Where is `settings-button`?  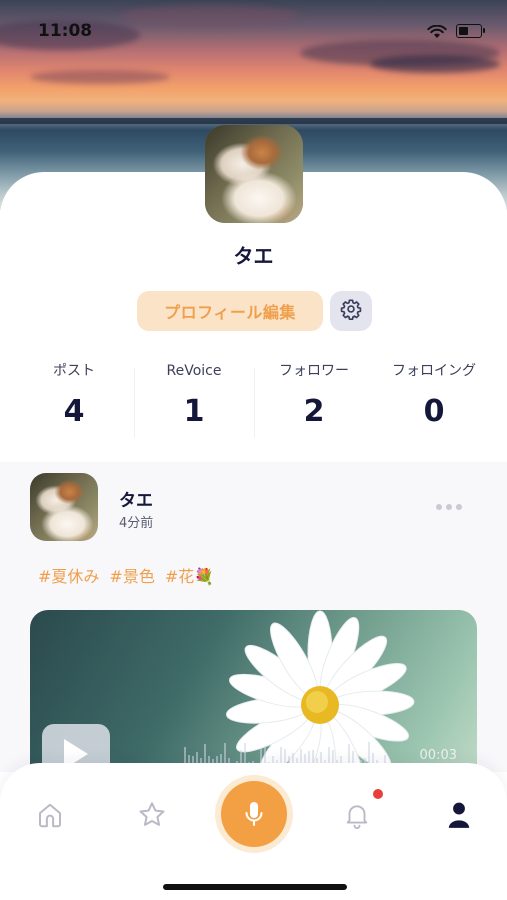 settings-button is located at coordinates (351, 311).